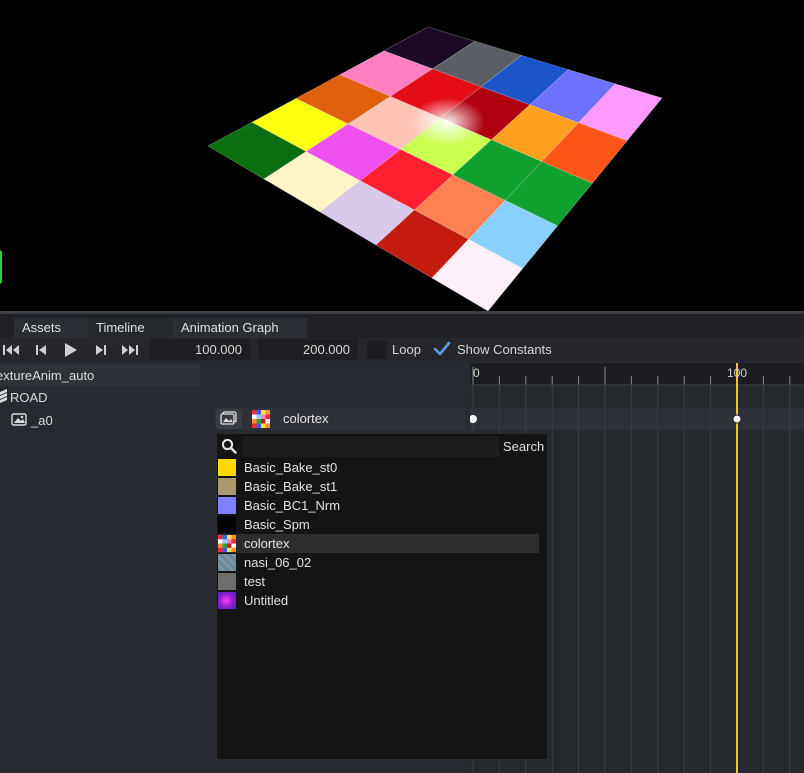 Image resolution: width=804 pixels, height=773 pixels. Describe the element at coordinates (442, 350) in the screenshot. I see `show-constants-checkbox` at that location.